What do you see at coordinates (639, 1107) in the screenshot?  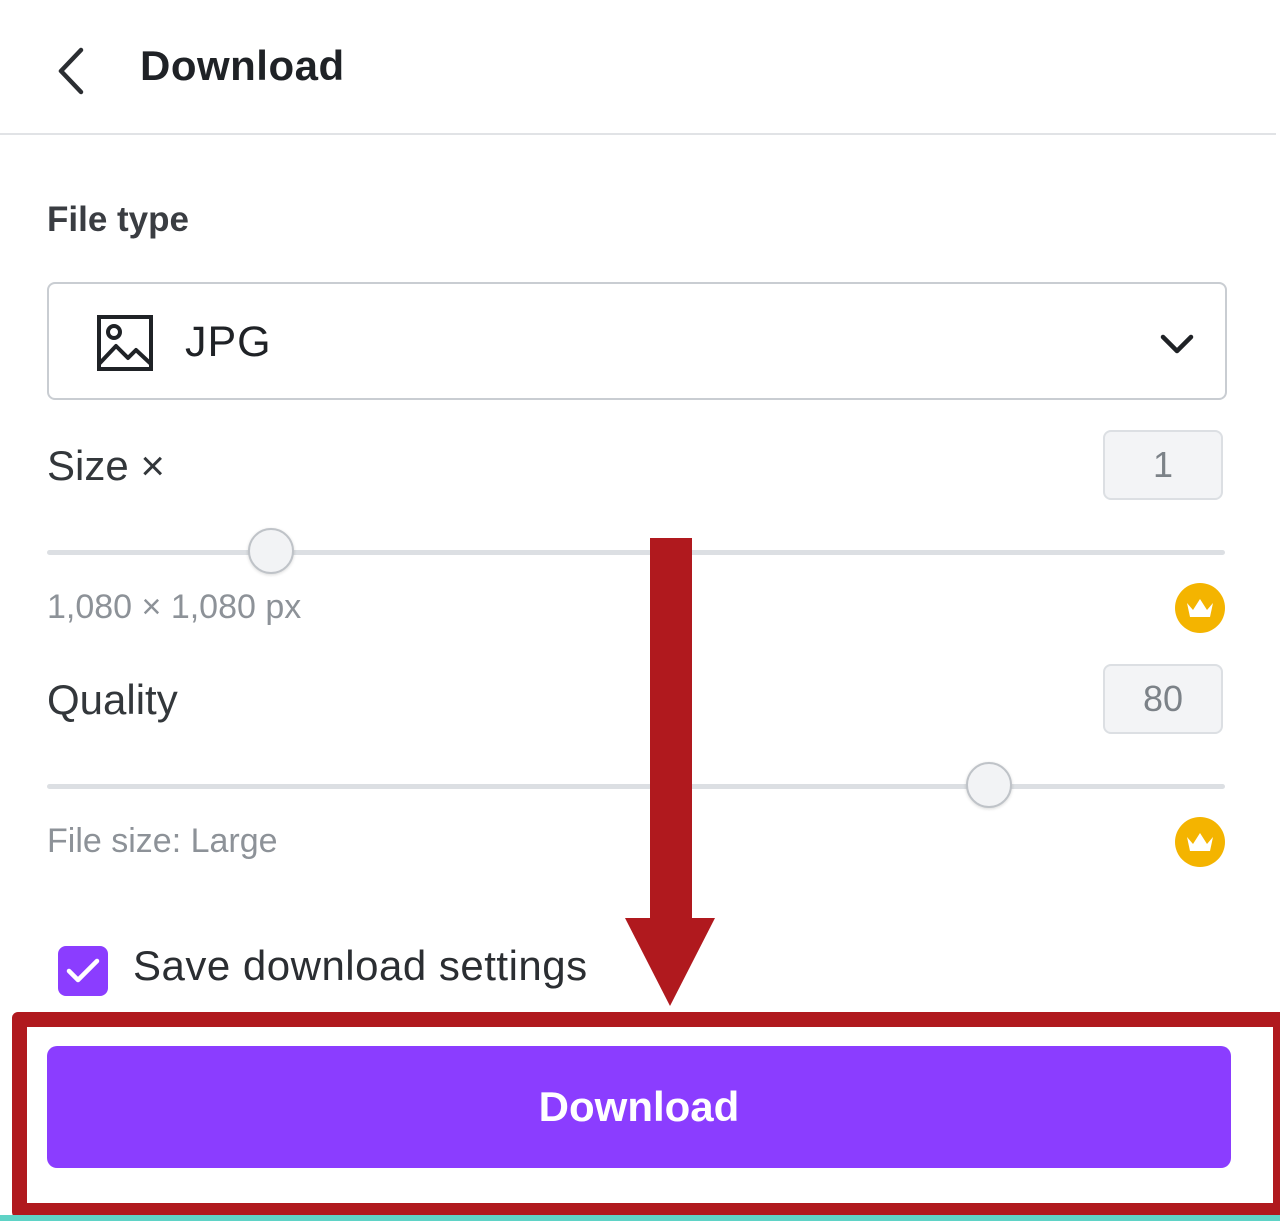 I see `download-button: Download` at bounding box center [639, 1107].